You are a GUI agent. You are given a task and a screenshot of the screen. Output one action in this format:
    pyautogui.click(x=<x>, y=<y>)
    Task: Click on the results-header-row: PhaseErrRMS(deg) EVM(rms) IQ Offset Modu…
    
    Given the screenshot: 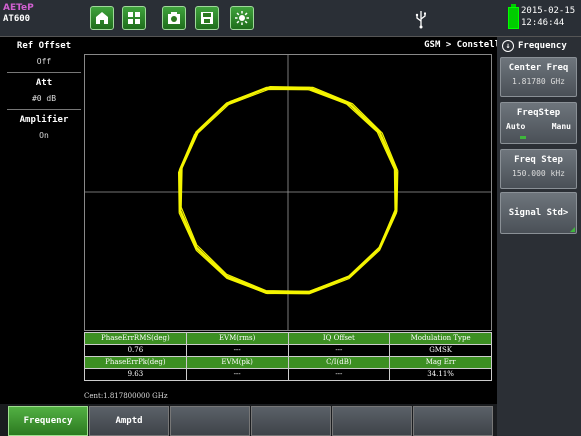 What is the action you would take?
    pyautogui.click(x=288, y=338)
    